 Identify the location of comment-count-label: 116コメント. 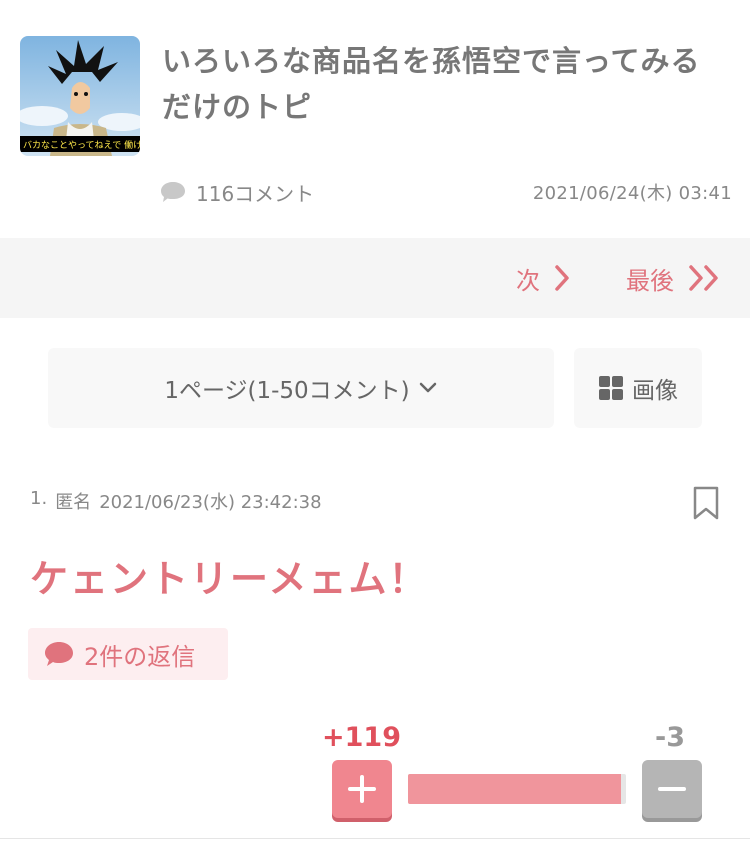
(255, 193).